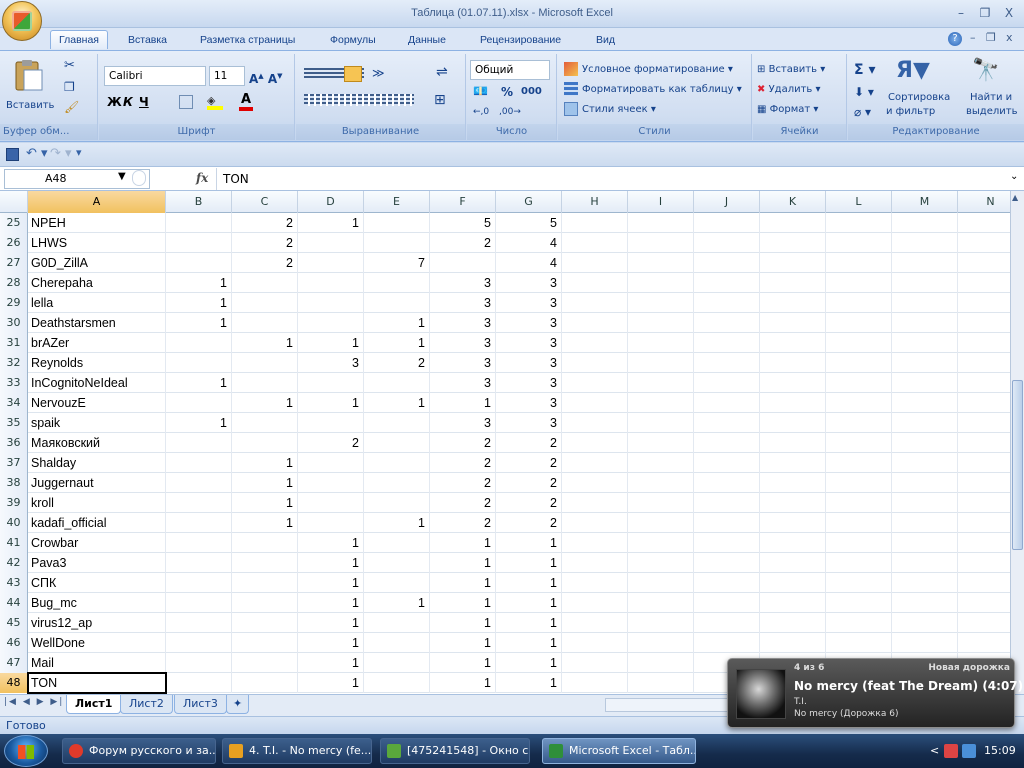 This screenshot has width=1024, height=768. Describe the element at coordinates (94, 704) in the screenshot. I see `sheet-tab-1: Лист1` at that location.